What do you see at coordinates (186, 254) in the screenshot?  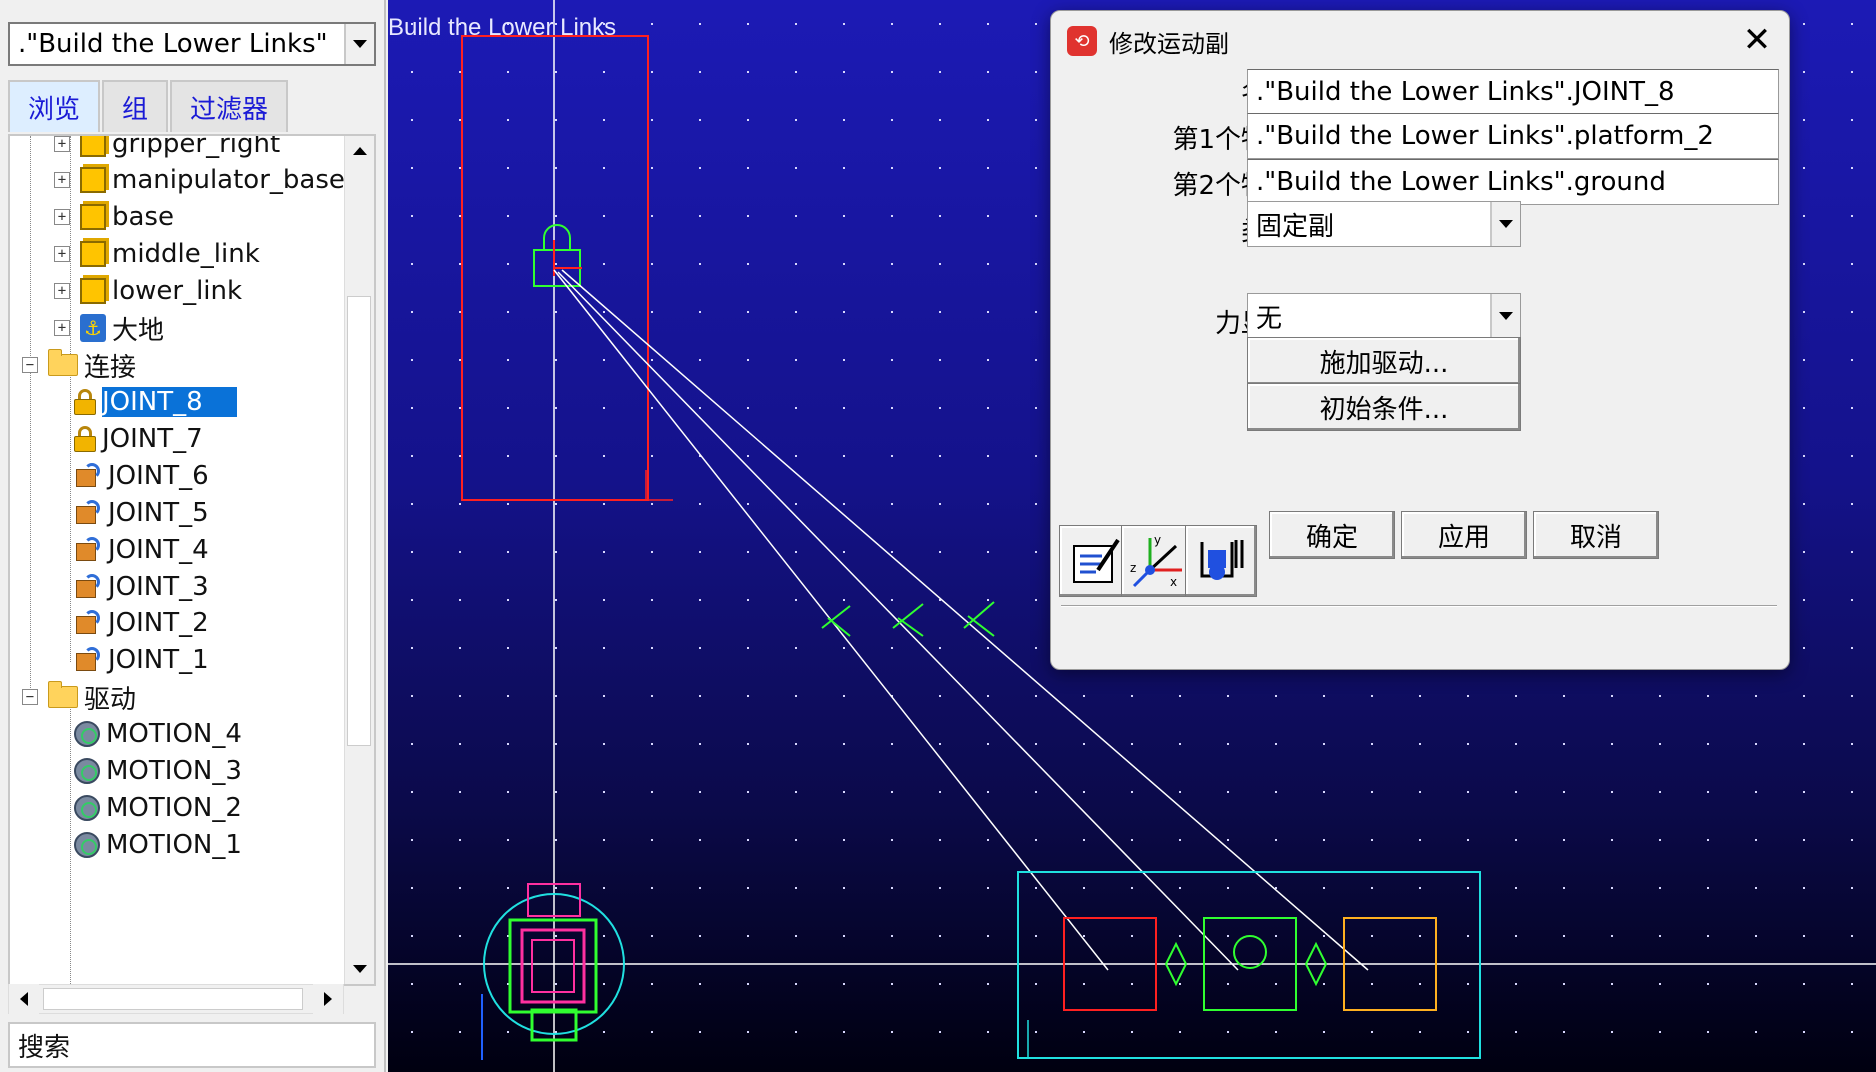 I see `tree-item-label: middle_link` at bounding box center [186, 254].